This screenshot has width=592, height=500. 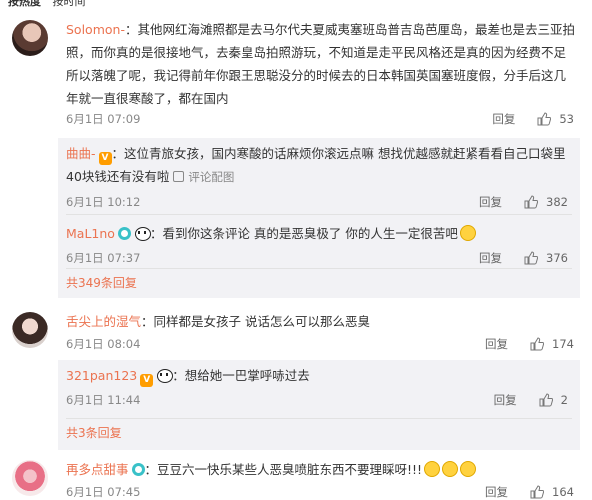 What do you see at coordinates (323, 389) in the screenshot?
I see `reply-item: 321pan123 V ：想给她一巴掌呼哧过去 6月1日 11:44 回复 2` at bounding box center [323, 389].